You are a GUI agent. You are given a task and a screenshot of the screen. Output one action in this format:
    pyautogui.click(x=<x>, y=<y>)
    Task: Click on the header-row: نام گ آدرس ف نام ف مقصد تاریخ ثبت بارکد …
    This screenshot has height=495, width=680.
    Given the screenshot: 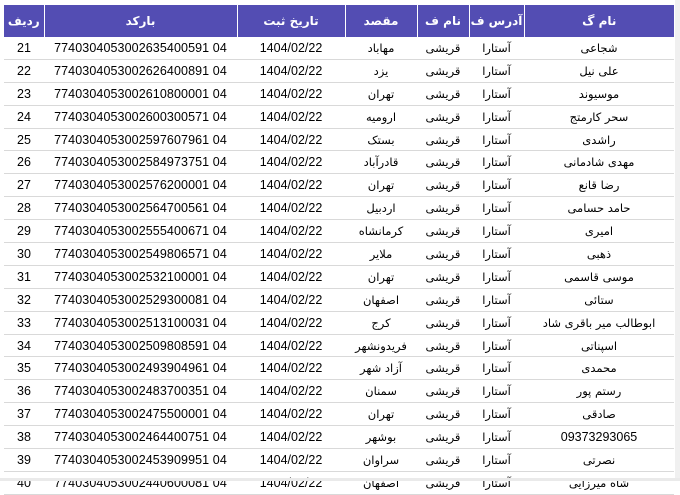 What is the action you would take?
    pyautogui.click(x=339, y=21)
    